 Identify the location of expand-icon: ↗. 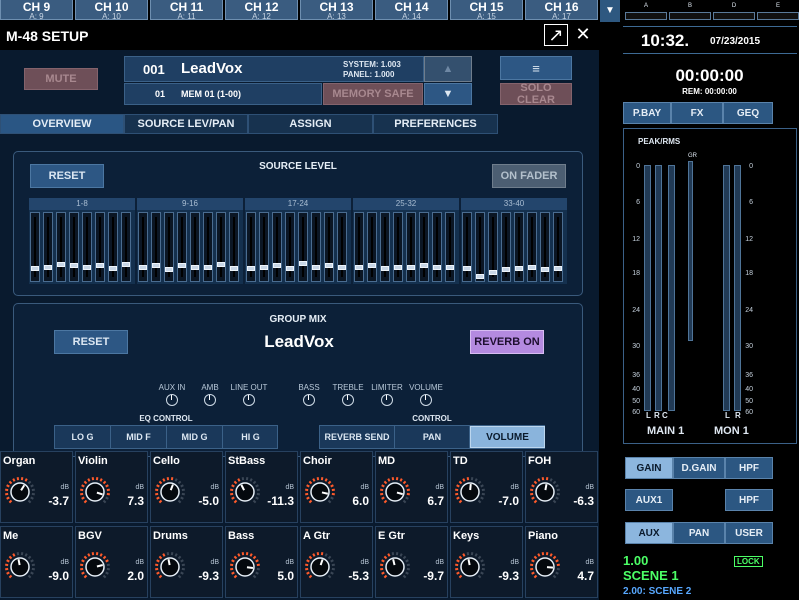
(556, 35).